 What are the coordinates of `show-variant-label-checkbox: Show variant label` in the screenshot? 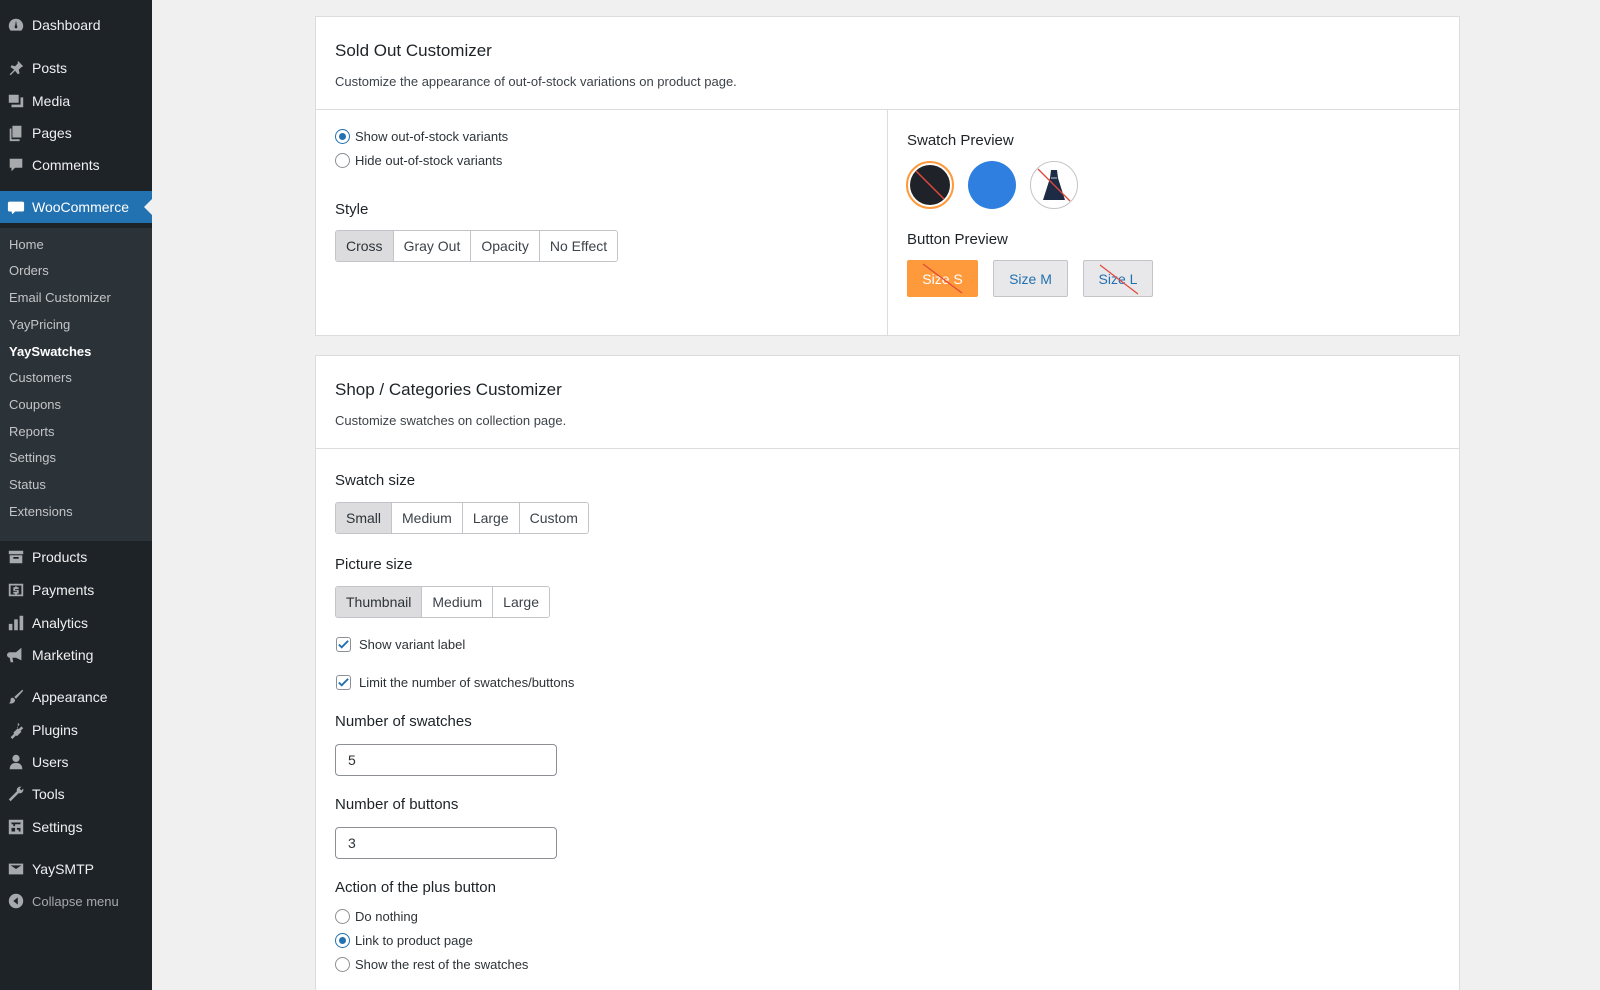 It's located at (400, 644).